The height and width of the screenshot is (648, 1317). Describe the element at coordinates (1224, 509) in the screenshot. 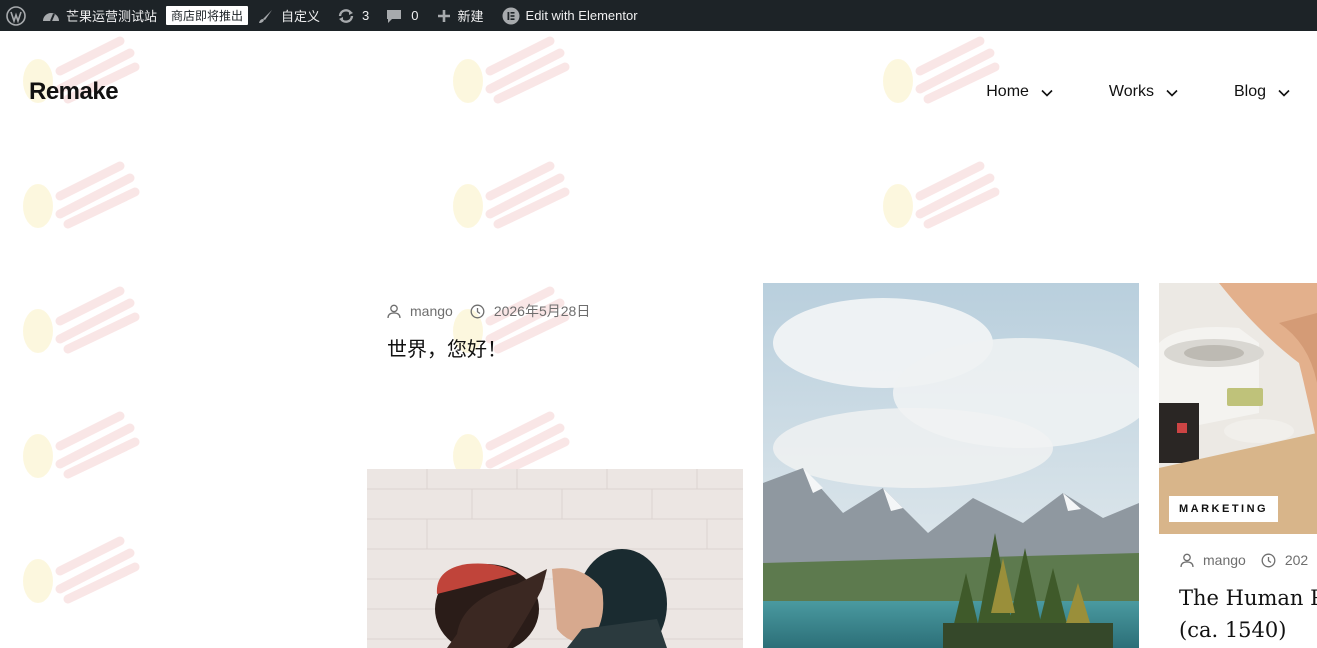

I see `category-badge: MARKETING` at that location.